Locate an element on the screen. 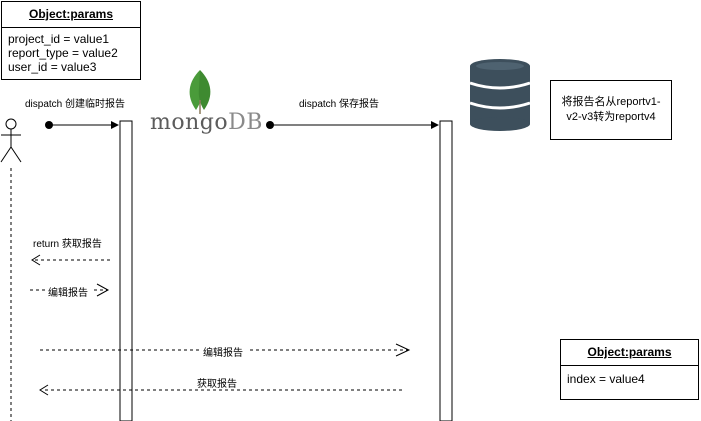 The height and width of the screenshot is (421, 701). mongodb-logo-mongo: mongo is located at coordinates (189, 122).